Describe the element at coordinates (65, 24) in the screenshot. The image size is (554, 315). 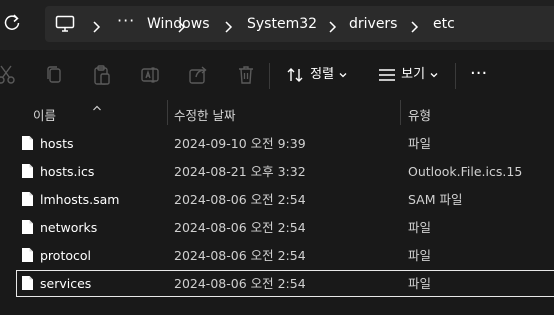
I see `this-pc-icon` at that location.